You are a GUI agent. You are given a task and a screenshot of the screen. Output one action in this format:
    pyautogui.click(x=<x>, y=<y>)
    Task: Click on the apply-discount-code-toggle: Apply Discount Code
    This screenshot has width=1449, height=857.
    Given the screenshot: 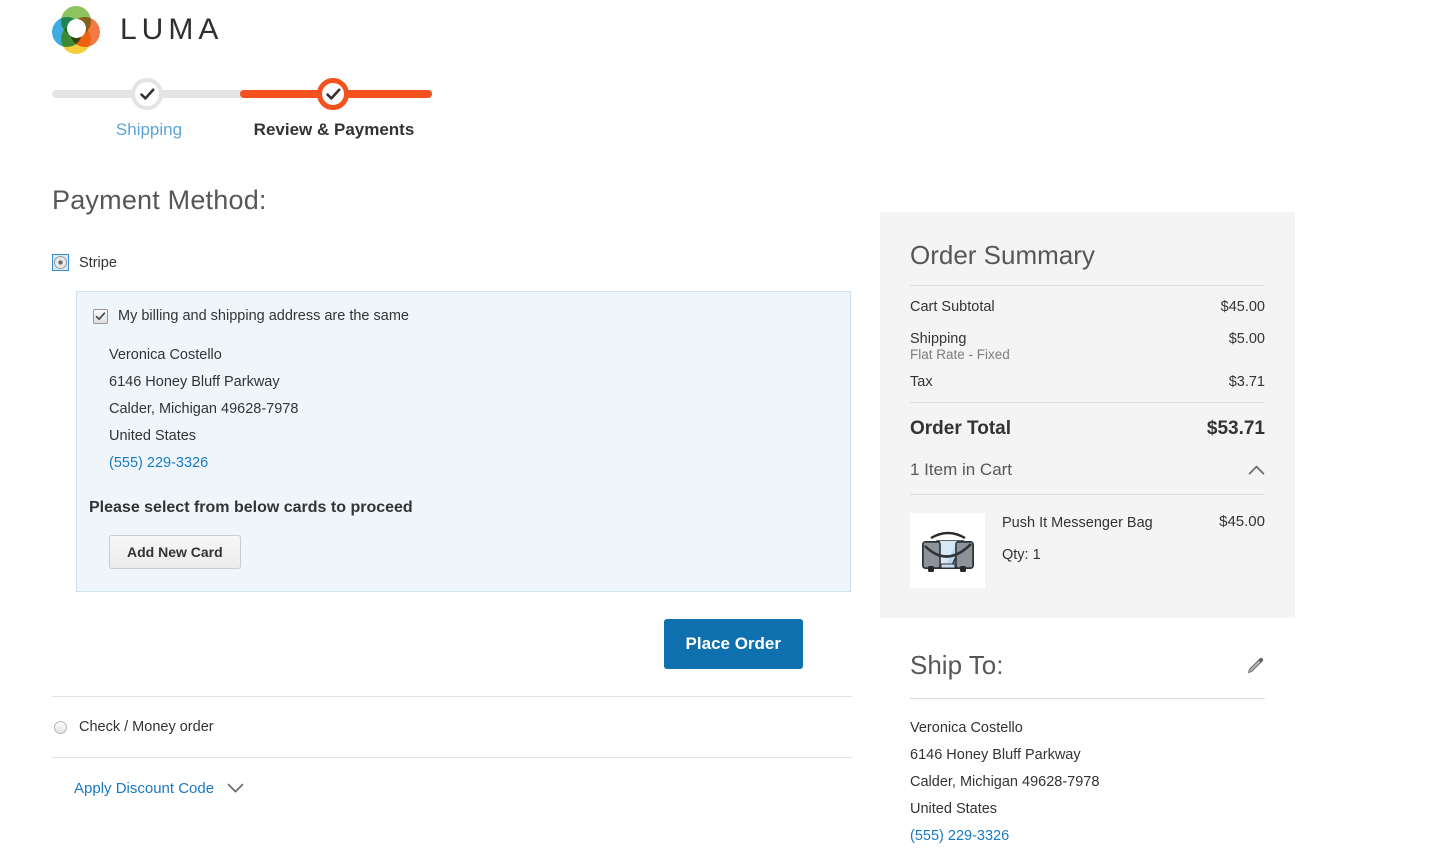 What is the action you would take?
    pyautogui.click(x=452, y=777)
    